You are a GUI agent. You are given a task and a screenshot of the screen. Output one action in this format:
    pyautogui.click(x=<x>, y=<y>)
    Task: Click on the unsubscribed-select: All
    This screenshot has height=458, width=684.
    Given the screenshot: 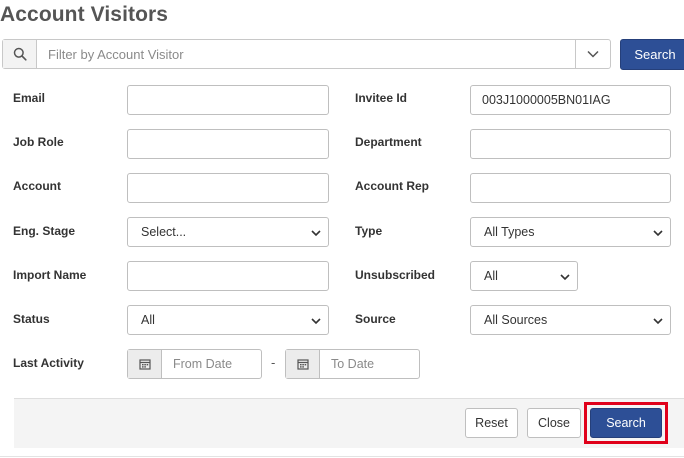 What is the action you would take?
    pyautogui.click(x=524, y=276)
    